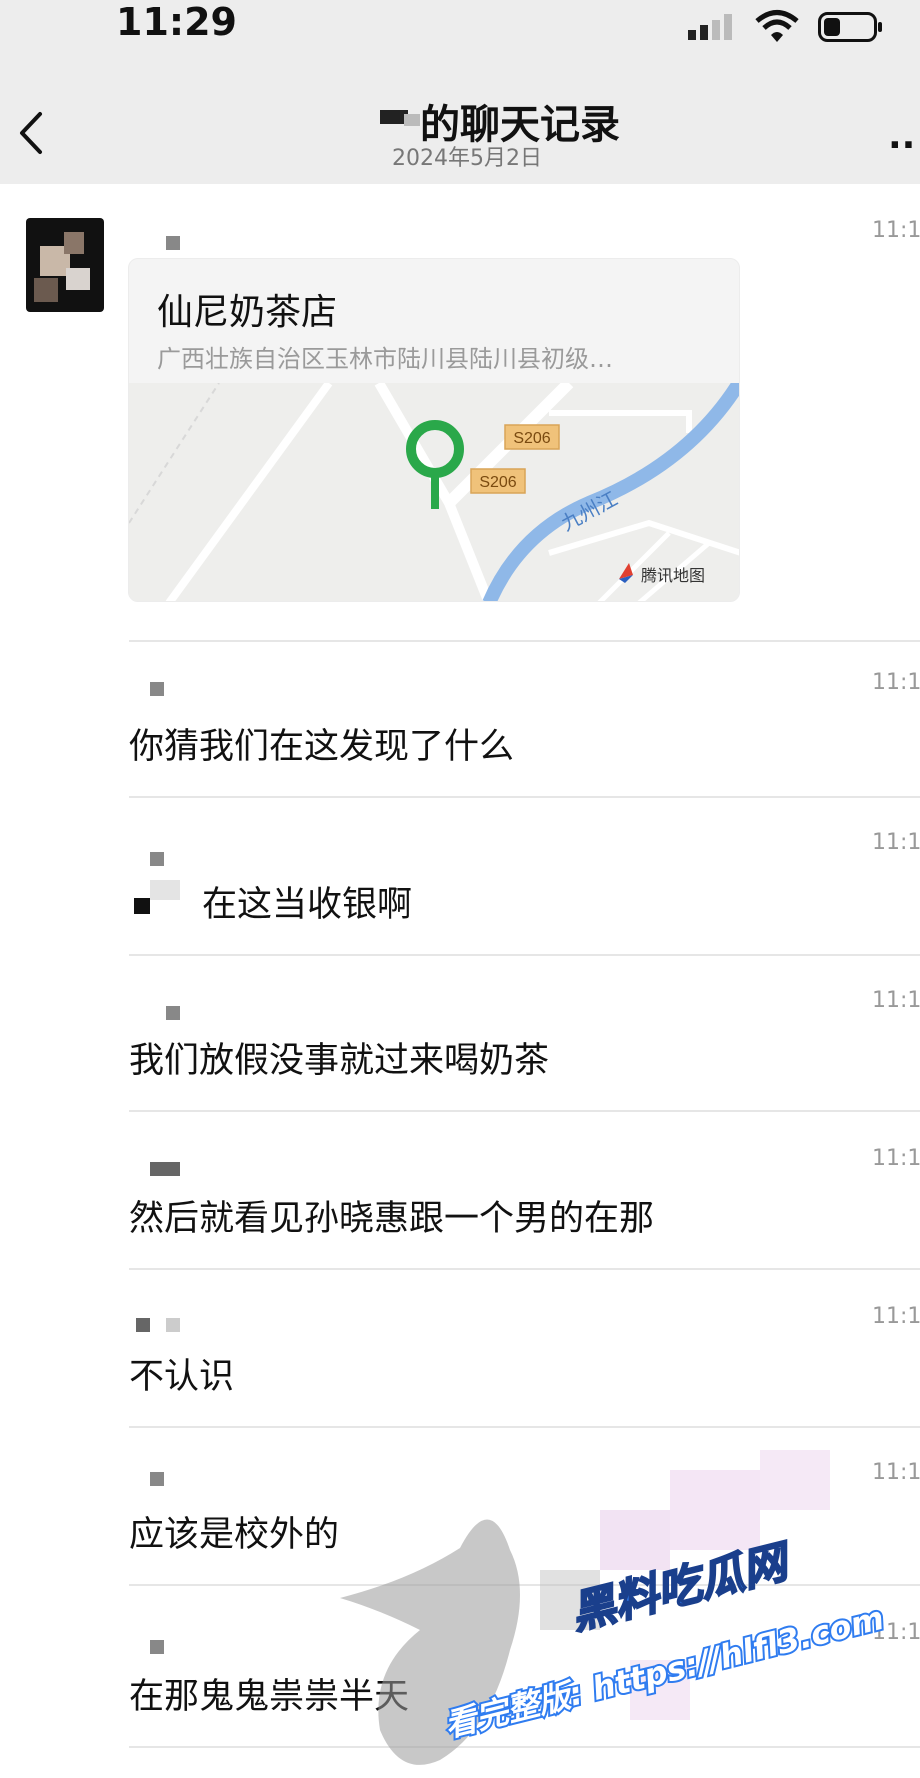 This screenshot has height=1778, width=920. Describe the element at coordinates (247, 312) in the screenshot. I see `location-name: 仙尼奶茶店` at that location.